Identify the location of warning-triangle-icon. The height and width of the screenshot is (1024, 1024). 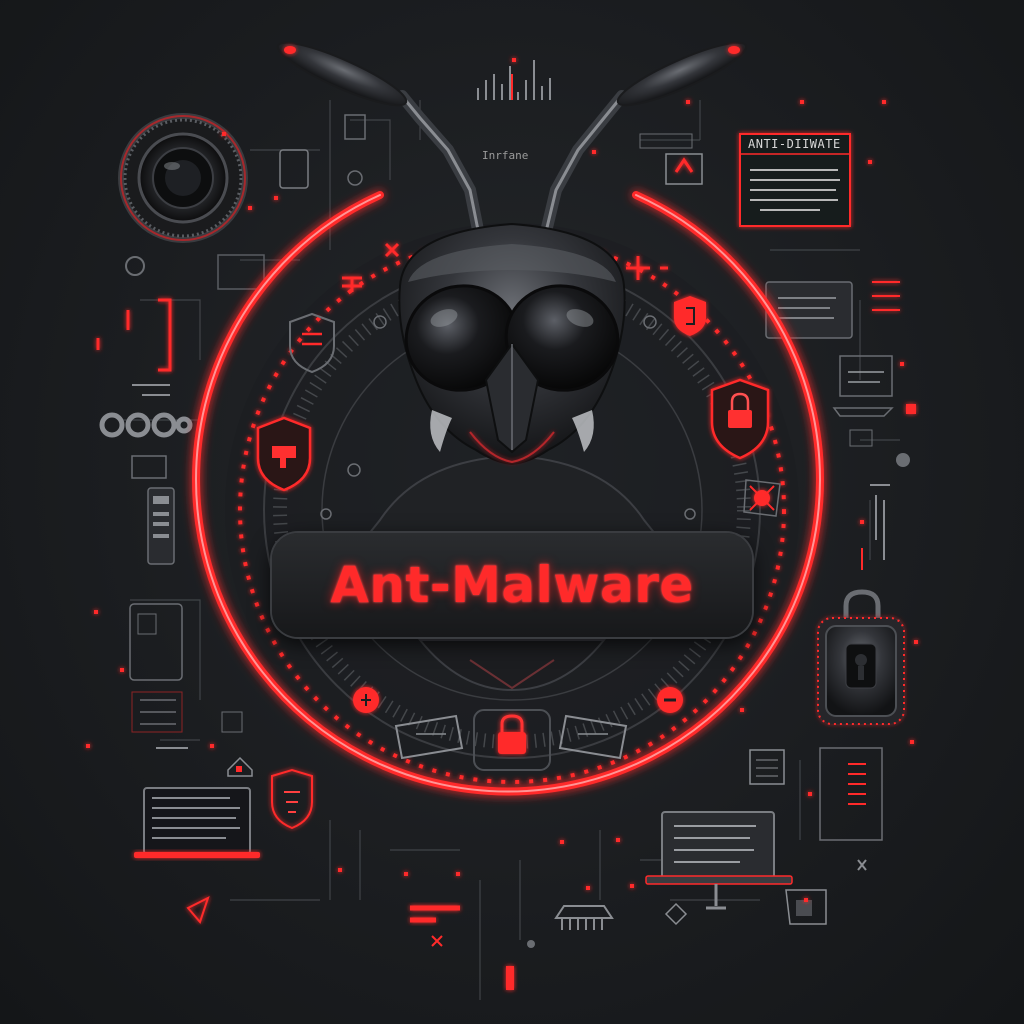
(198, 910).